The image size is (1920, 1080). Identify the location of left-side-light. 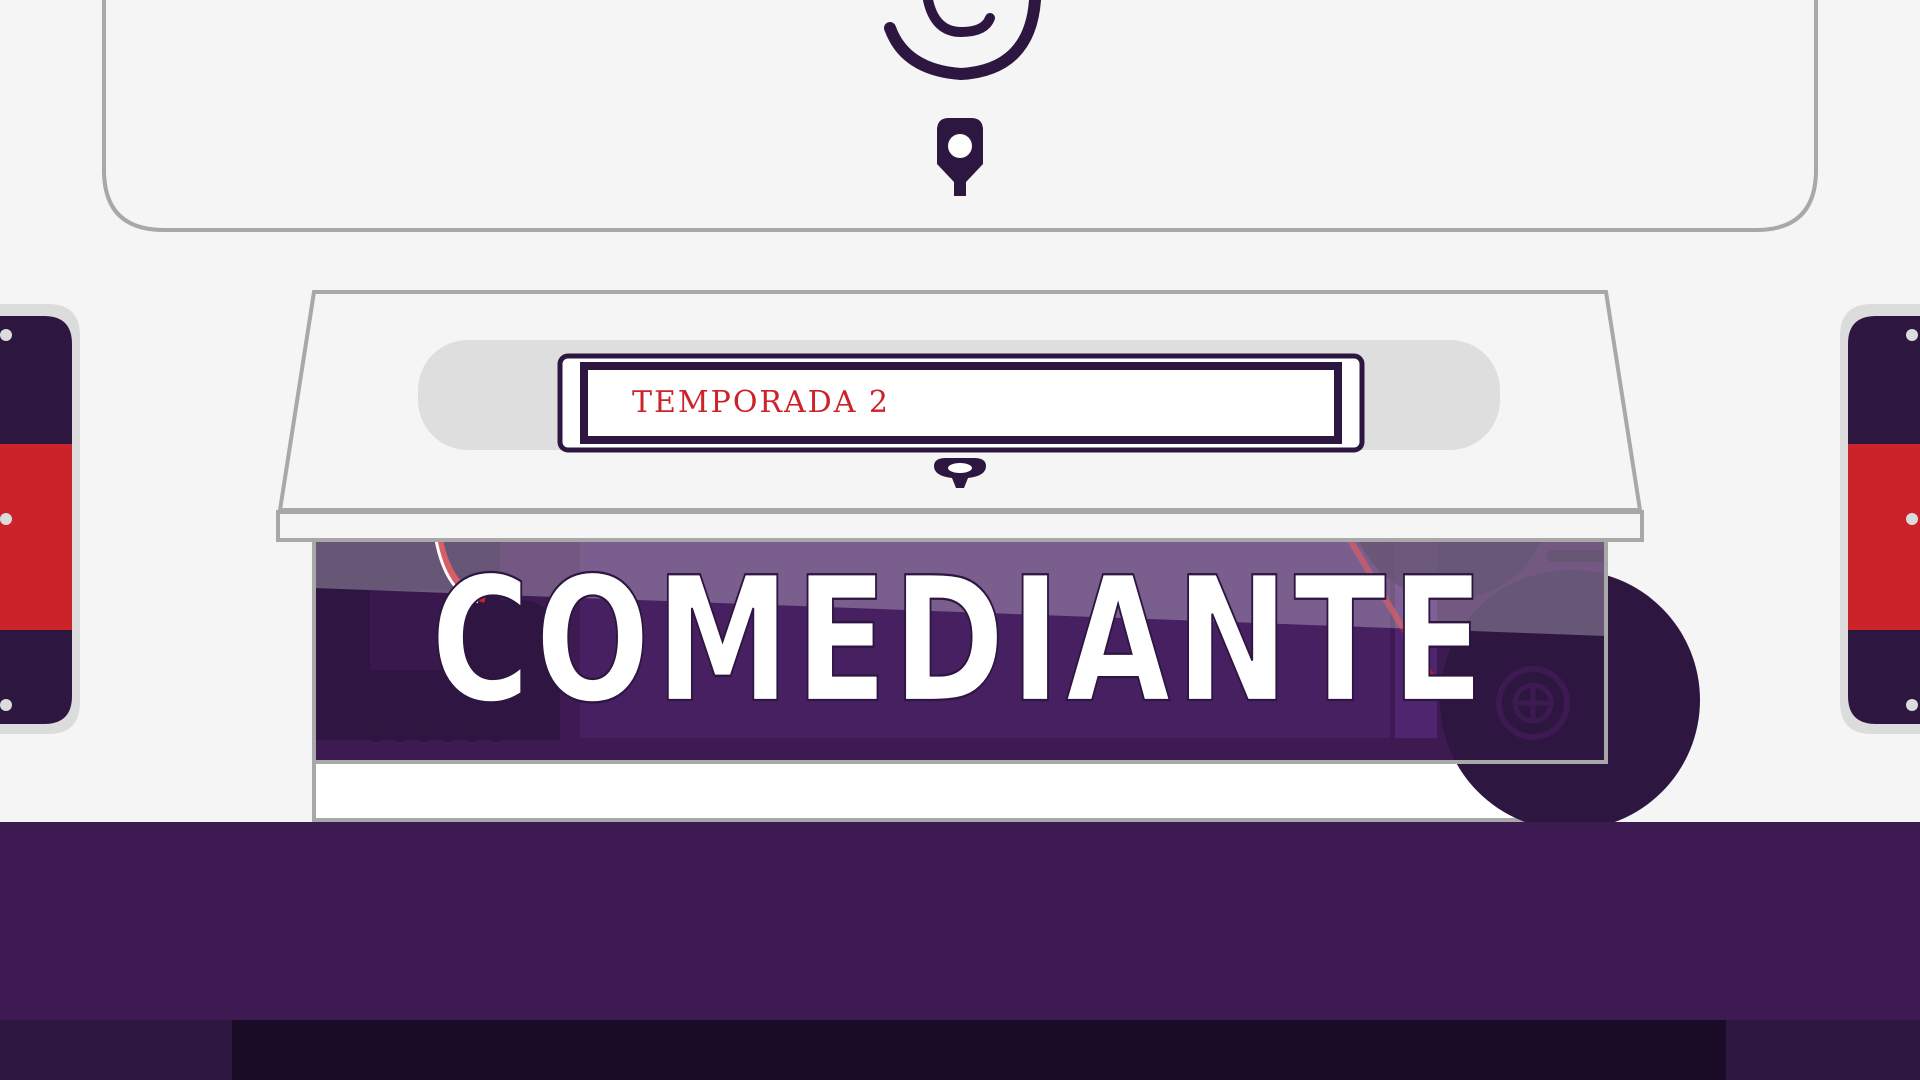
(40, 519).